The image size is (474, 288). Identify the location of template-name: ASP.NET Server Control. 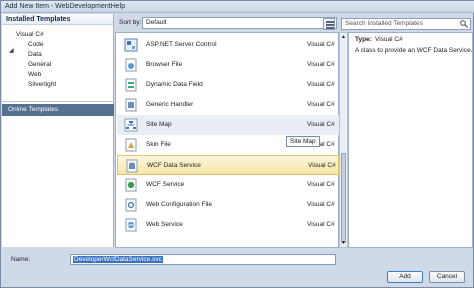
(181, 44).